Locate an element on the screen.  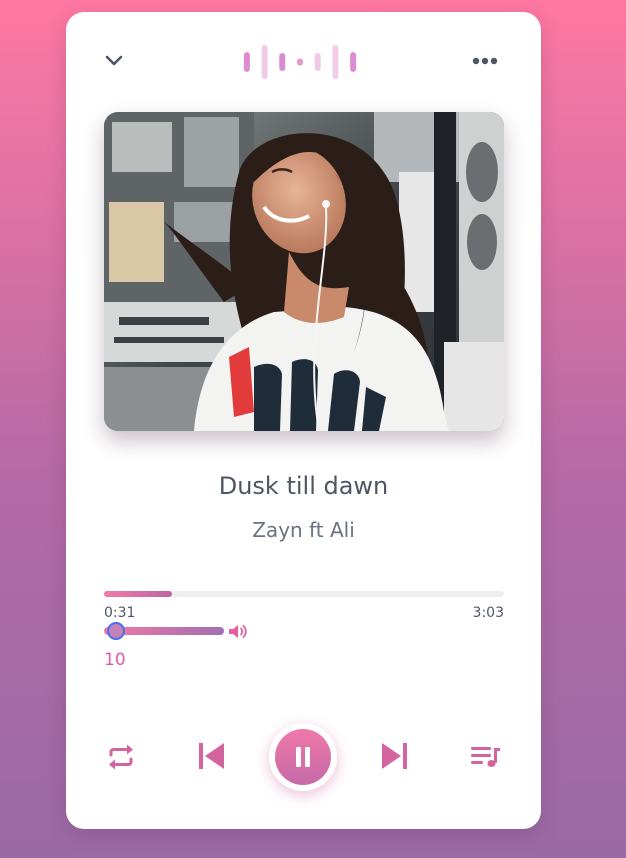
seek-bar-progress is located at coordinates (138, 594).